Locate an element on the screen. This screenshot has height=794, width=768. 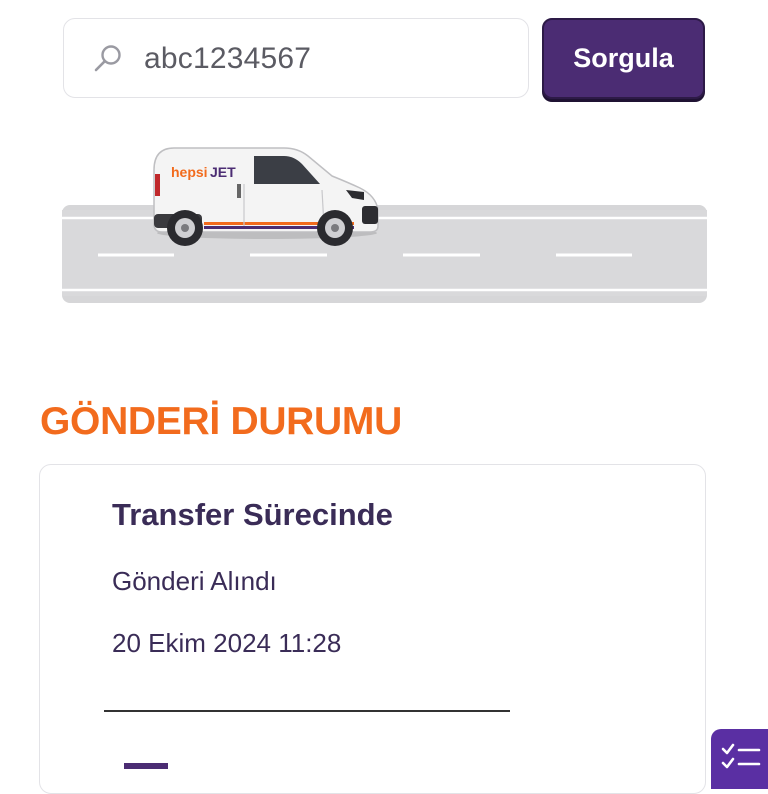
query-button: Sorgula is located at coordinates (623, 58).